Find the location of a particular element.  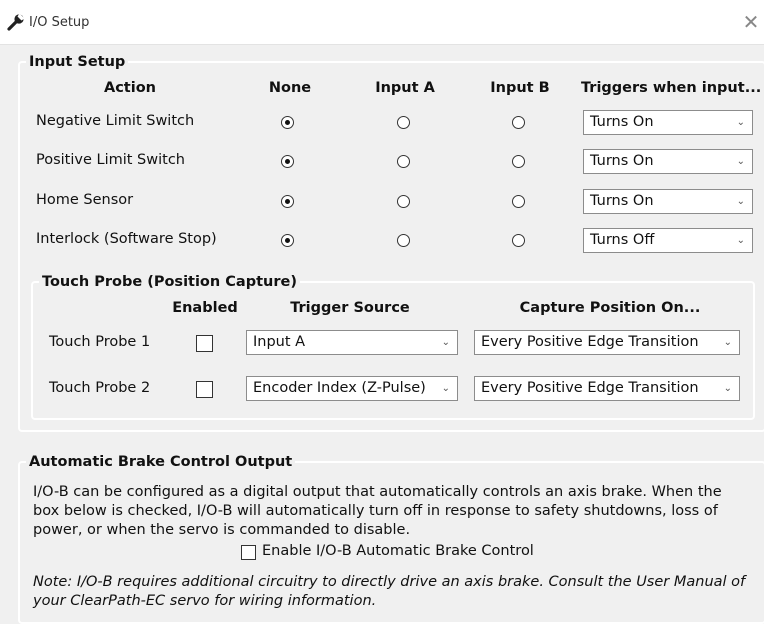

touch-probe-1-trigger-select: Input A ⌄ is located at coordinates (352, 342).